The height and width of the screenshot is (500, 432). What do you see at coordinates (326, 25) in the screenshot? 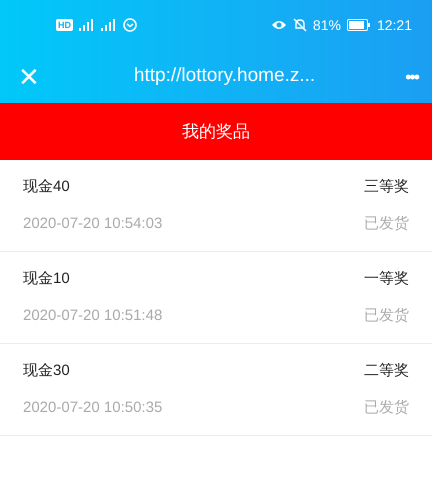
I see `battery-percent: 81%` at bounding box center [326, 25].